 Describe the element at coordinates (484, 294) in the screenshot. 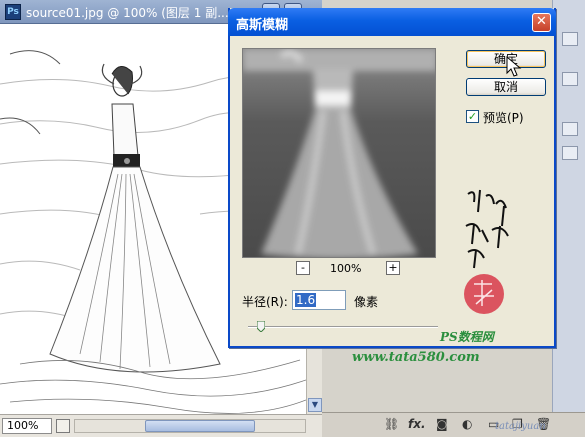

I see `red-seal-icon` at that location.